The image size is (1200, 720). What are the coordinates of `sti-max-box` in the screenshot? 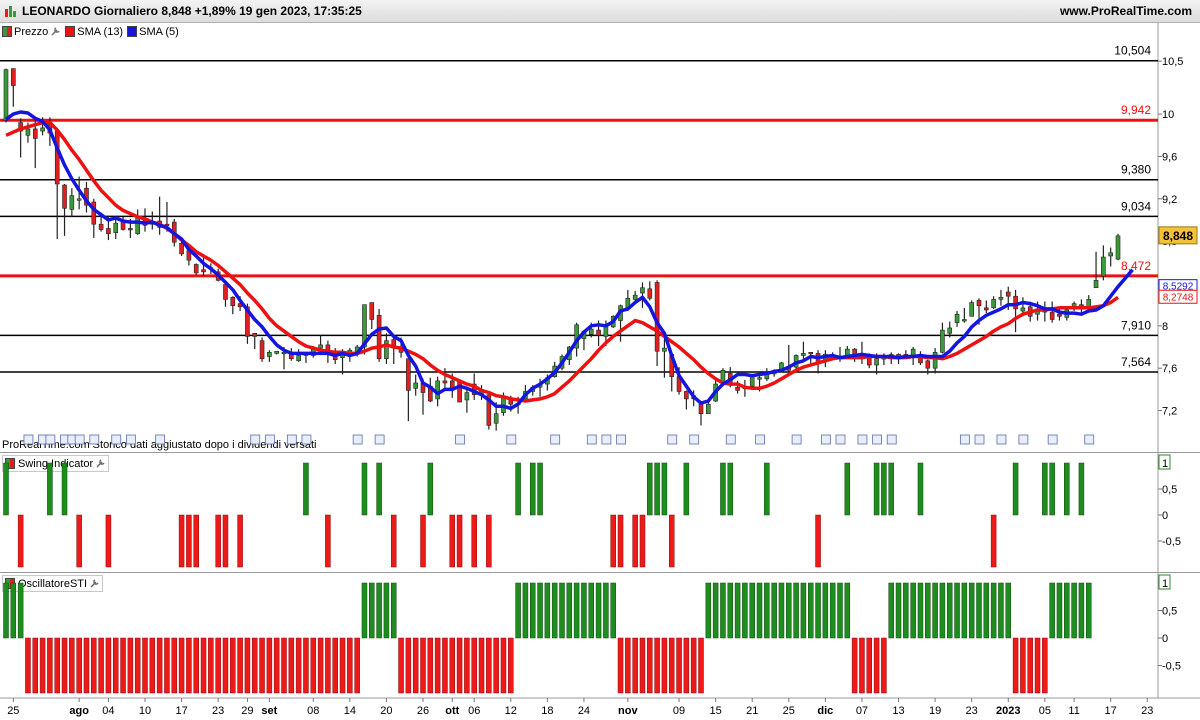 It's located at (1164, 582).